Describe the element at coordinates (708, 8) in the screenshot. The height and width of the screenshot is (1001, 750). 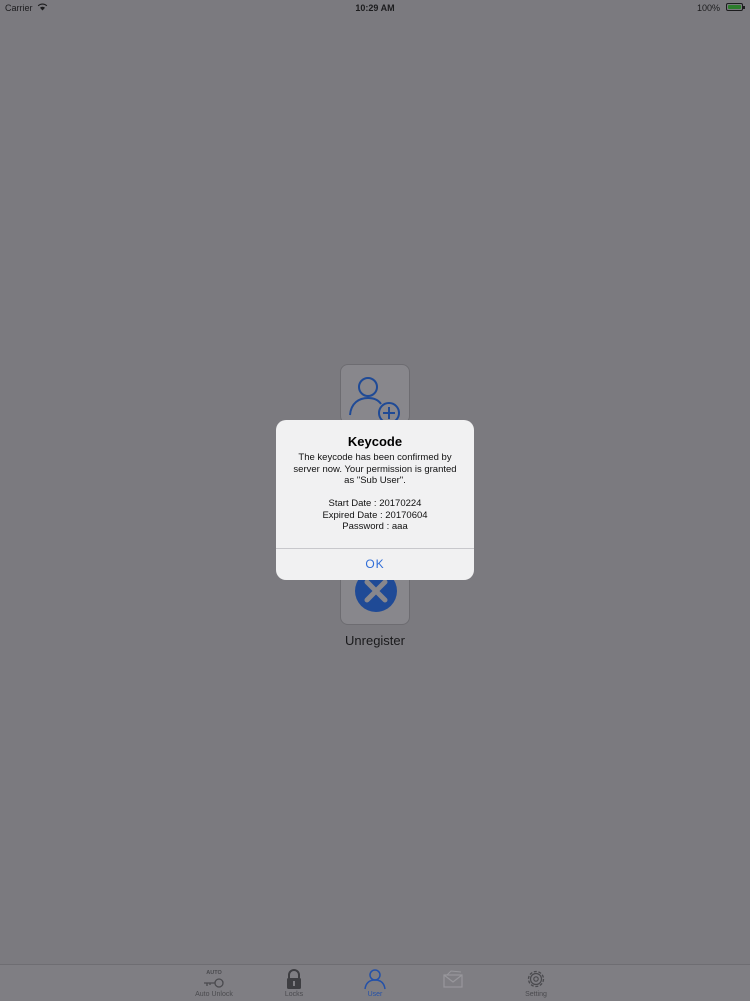
I see `battery-percent: 100%` at that location.